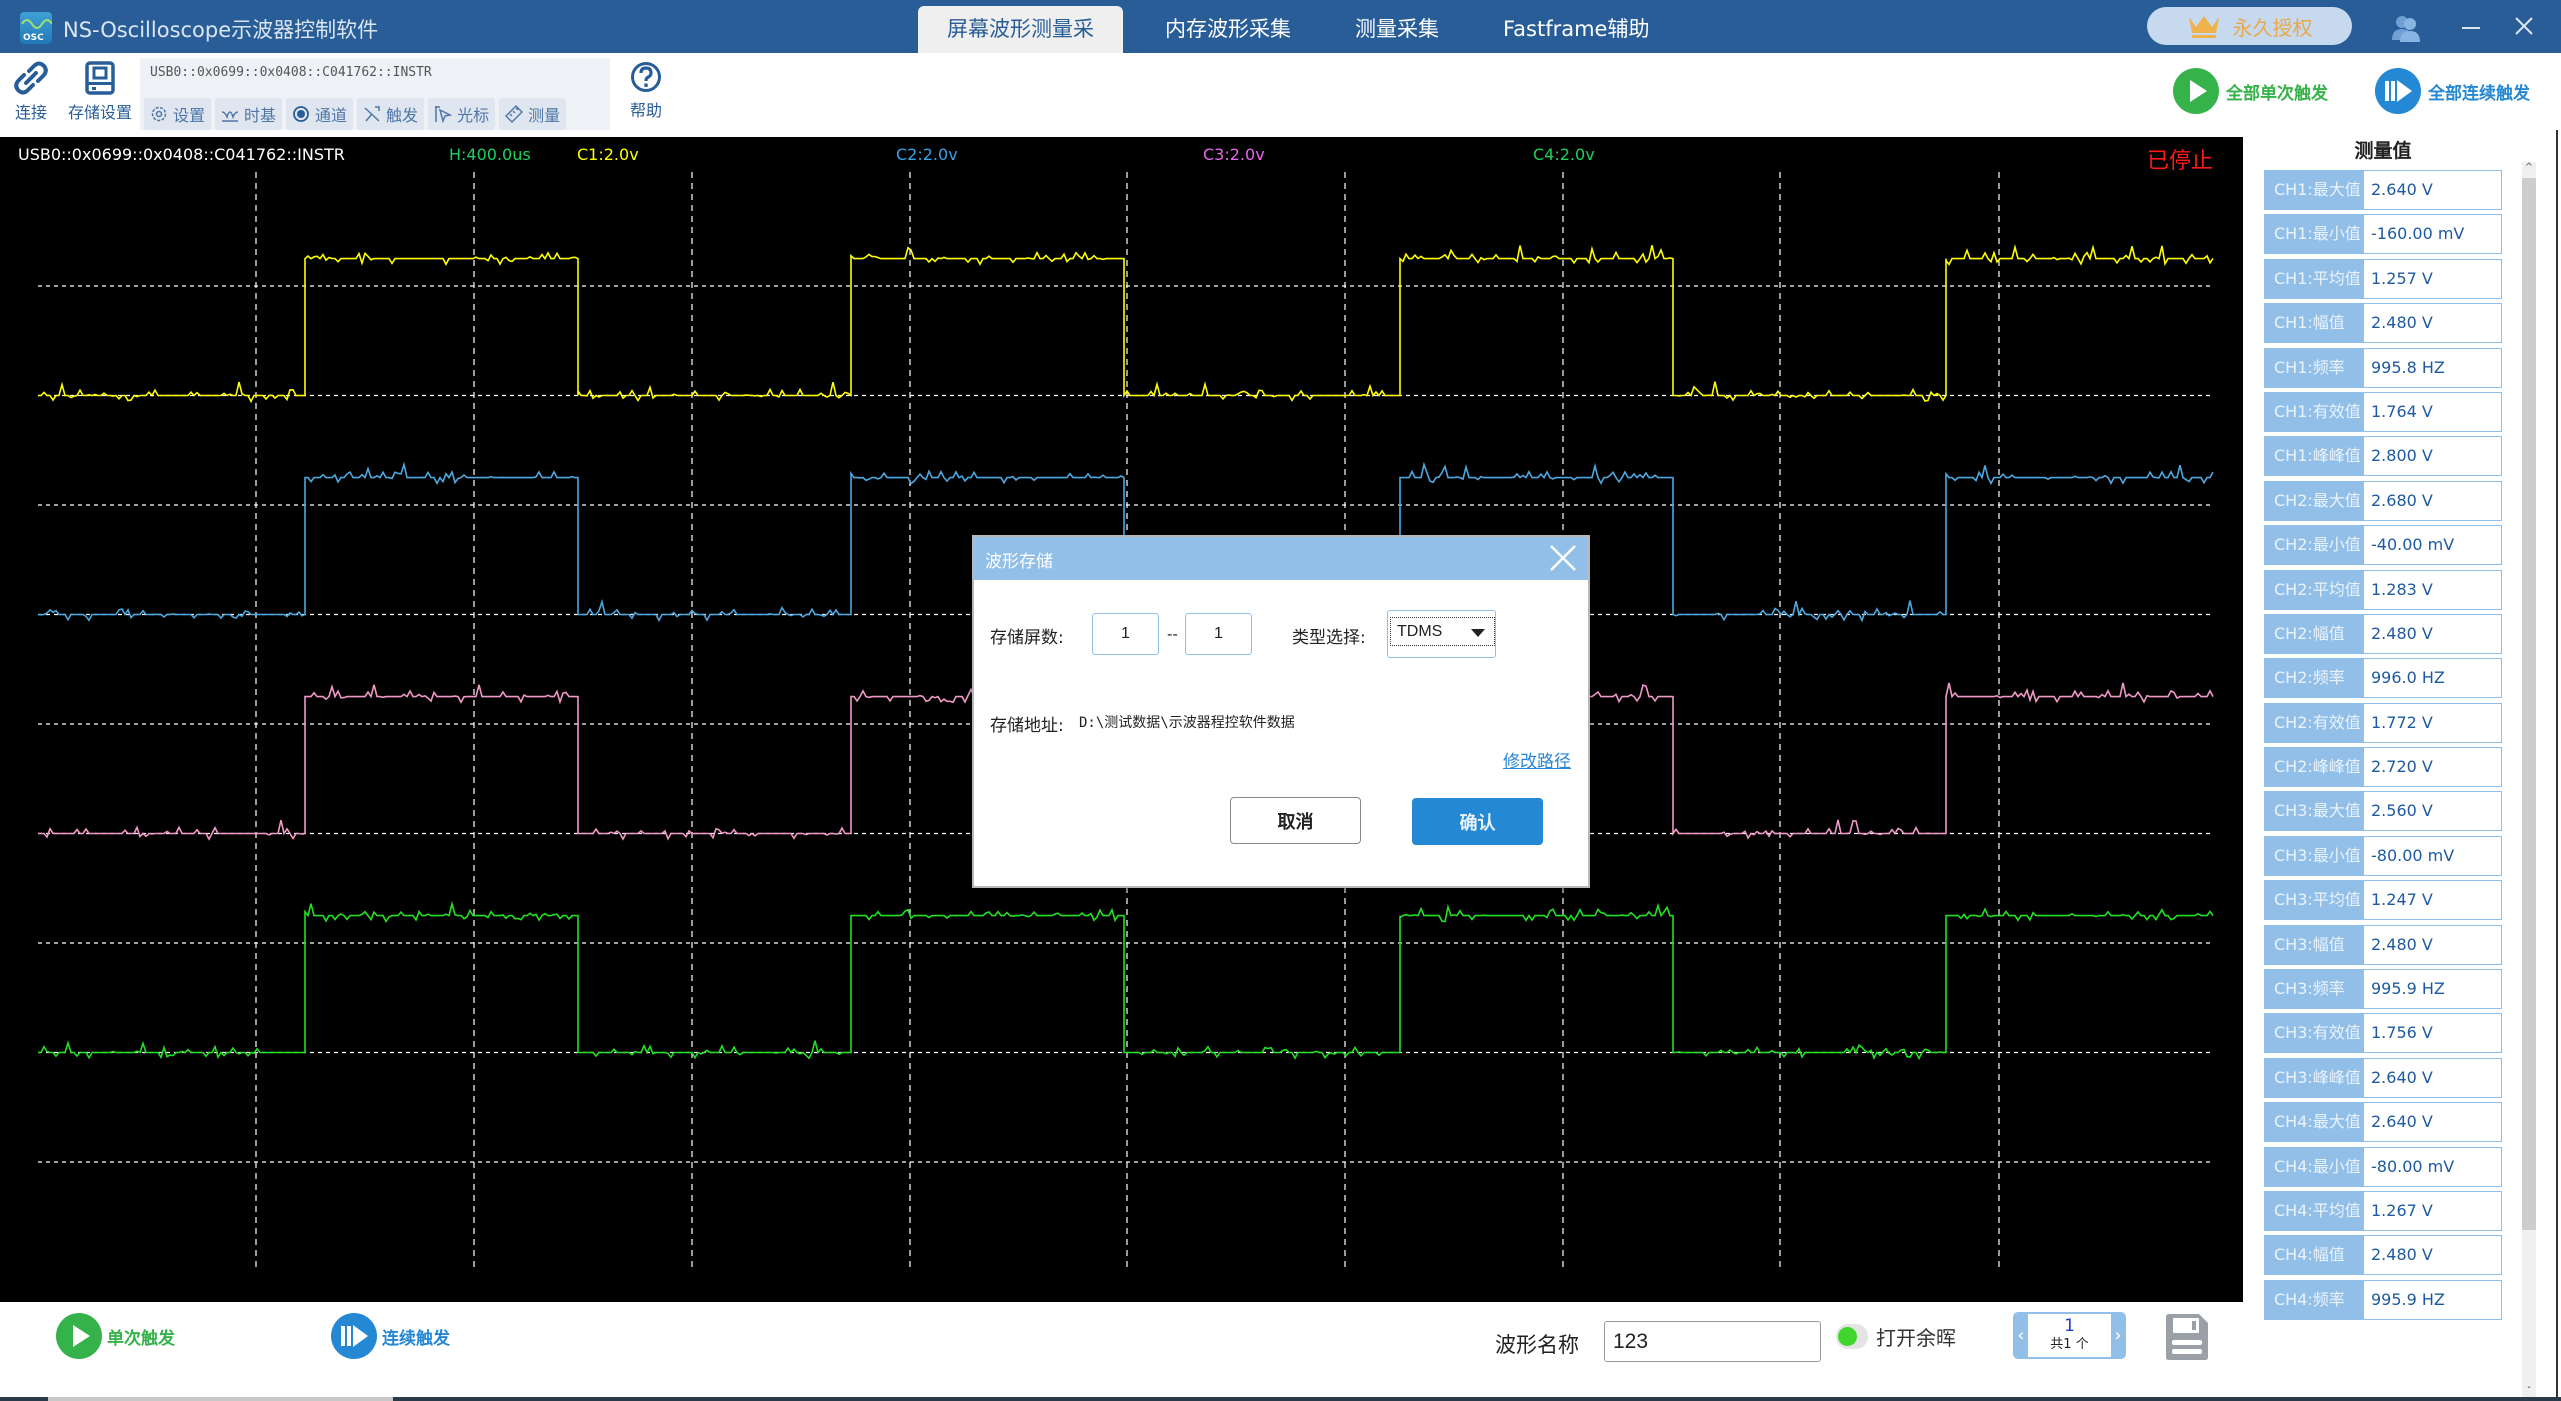  I want to click on change-path-link: 修改路径, so click(1537, 759).